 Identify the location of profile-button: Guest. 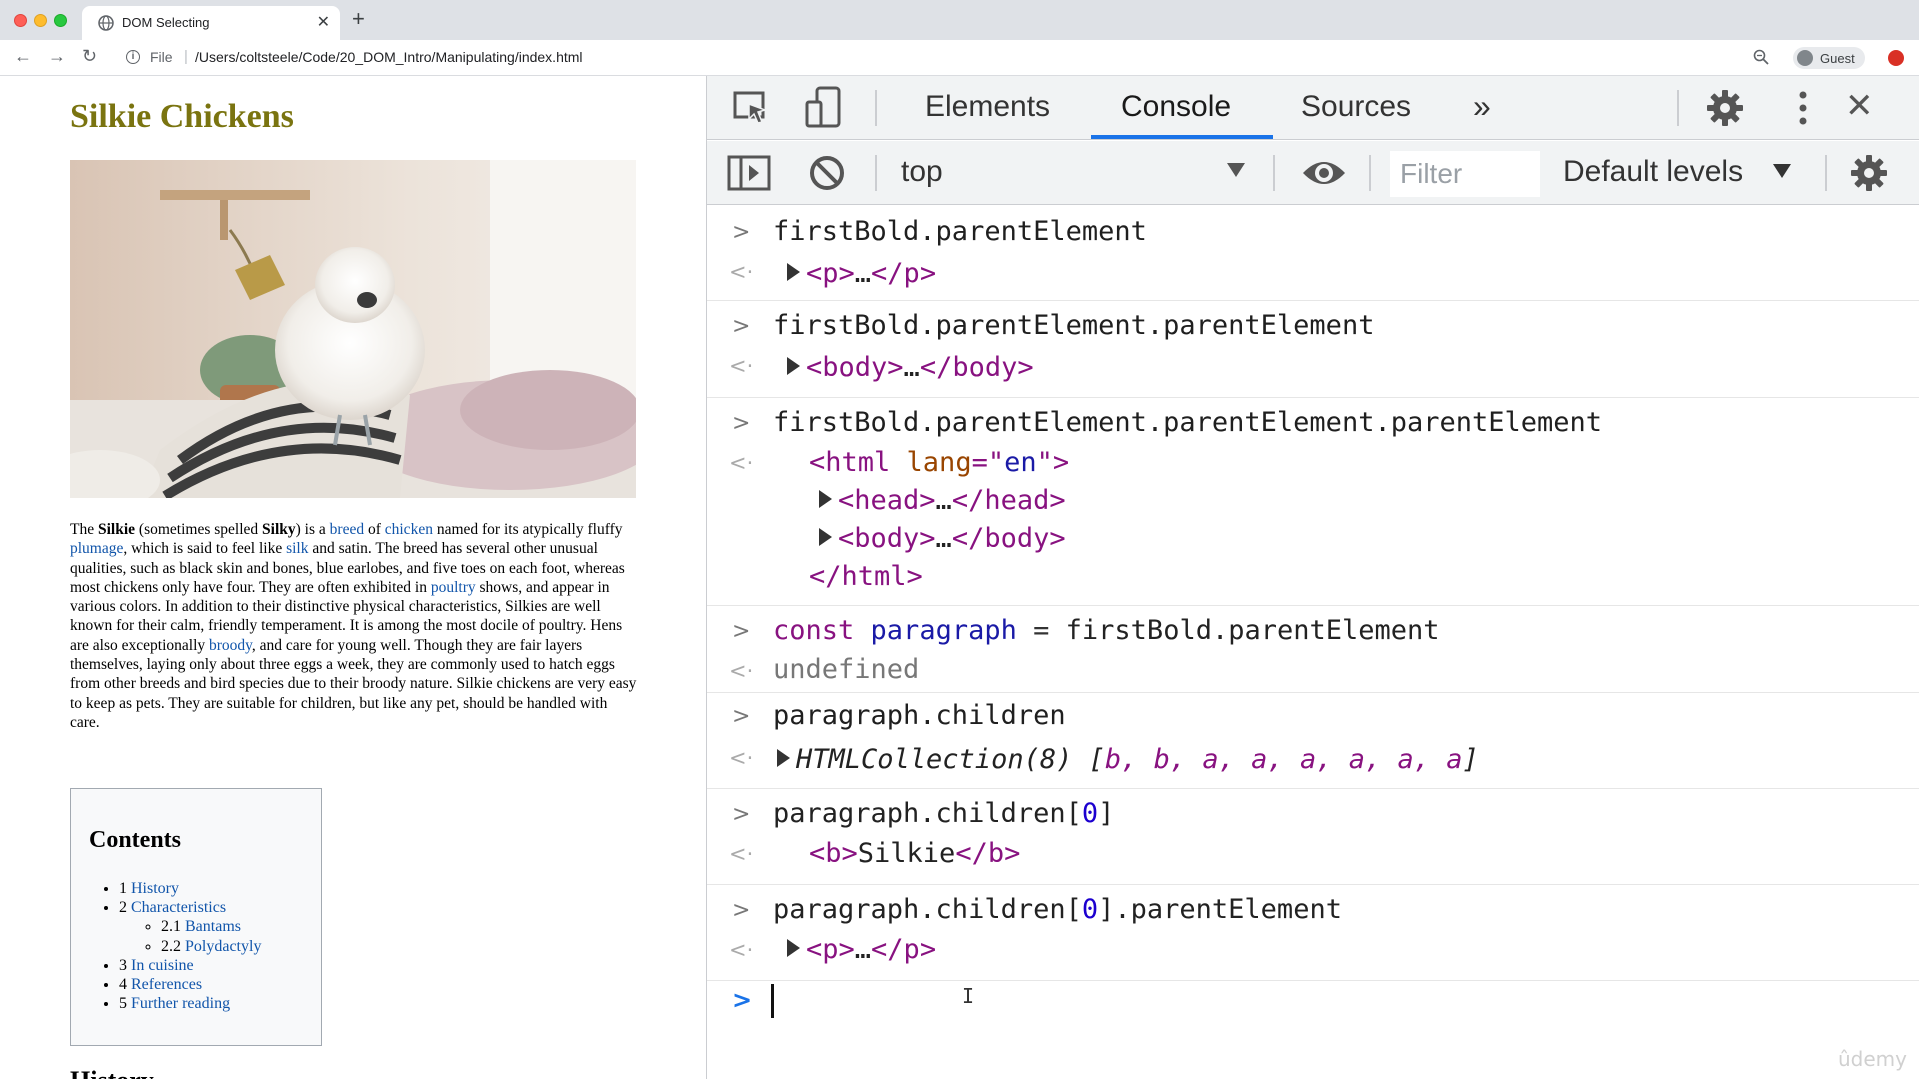
(1829, 58).